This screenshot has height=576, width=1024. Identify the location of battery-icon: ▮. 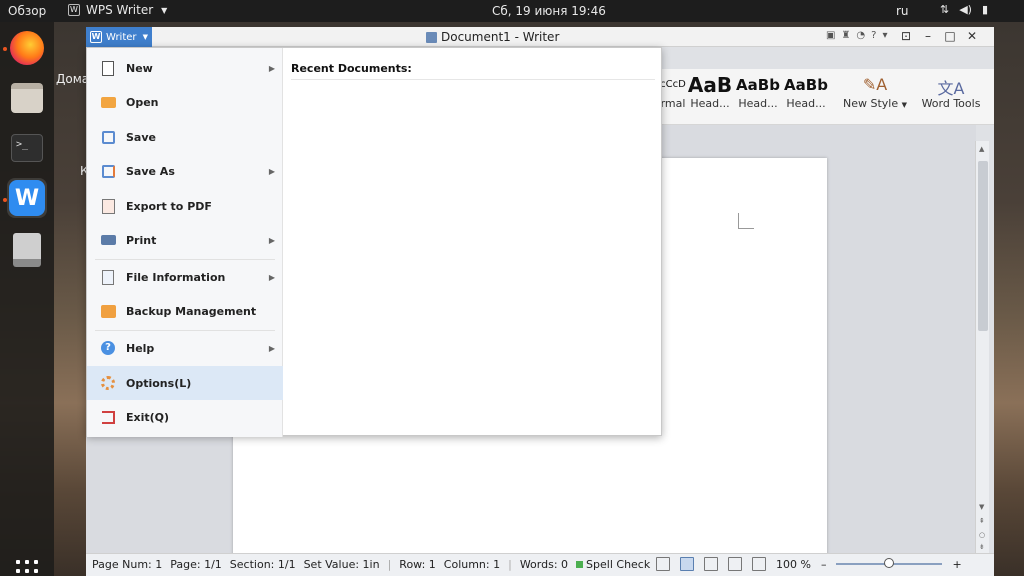
(985, 9).